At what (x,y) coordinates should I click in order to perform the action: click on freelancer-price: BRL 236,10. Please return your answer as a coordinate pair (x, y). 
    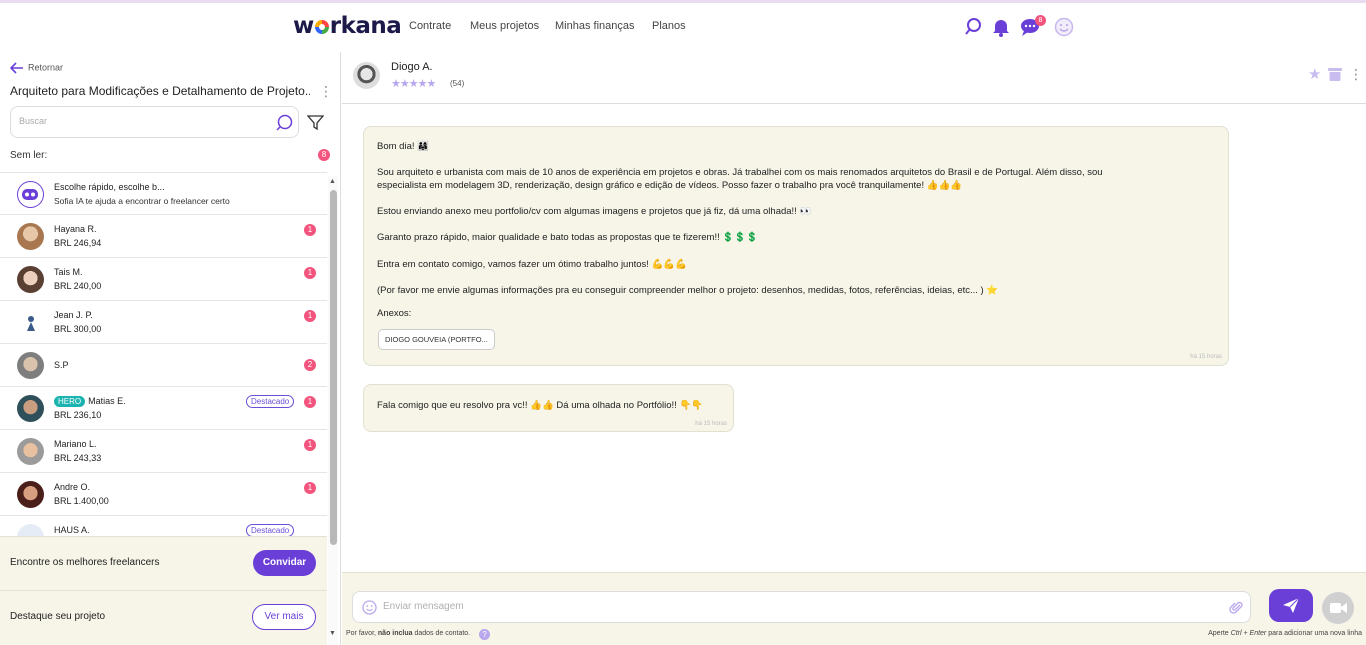
    Looking at the image, I should click on (78, 415).